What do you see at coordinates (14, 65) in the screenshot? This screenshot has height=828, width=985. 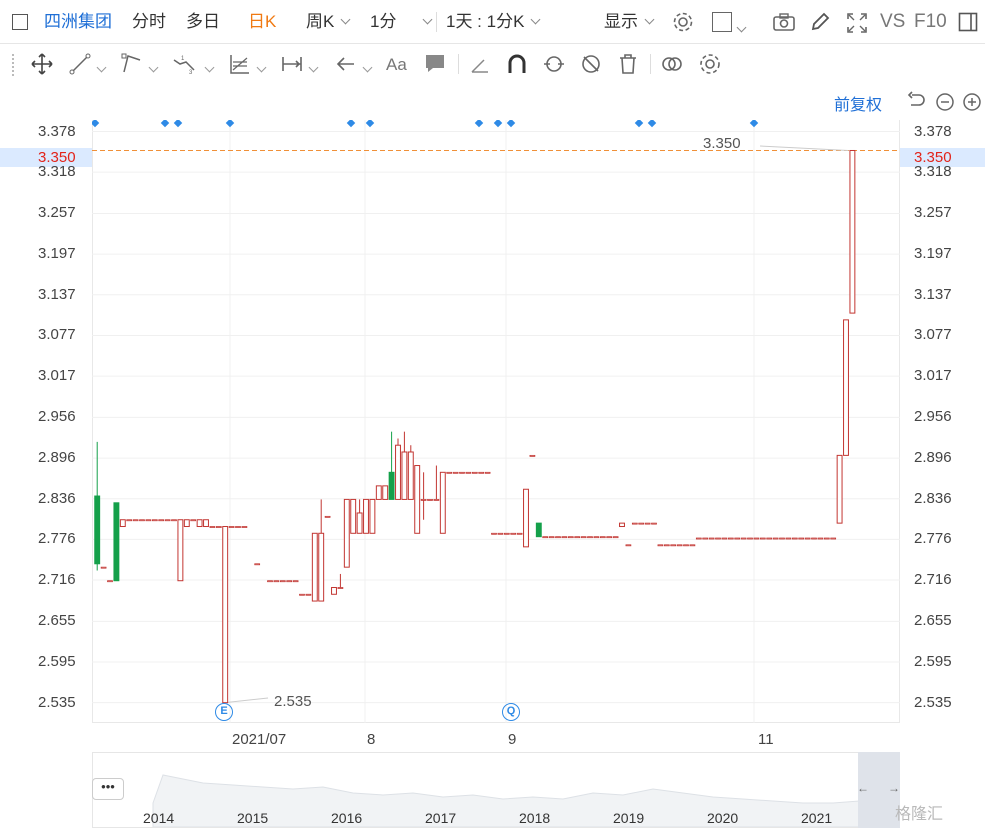 I see `toolbar-grip` at bounding box center [14, 65].